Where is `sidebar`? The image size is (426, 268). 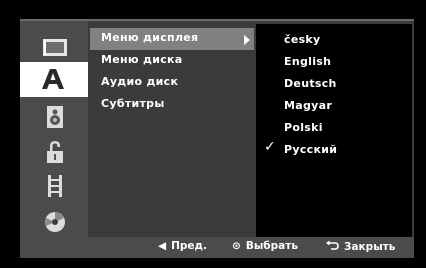 sidebar is located at coordinates (54, 130).